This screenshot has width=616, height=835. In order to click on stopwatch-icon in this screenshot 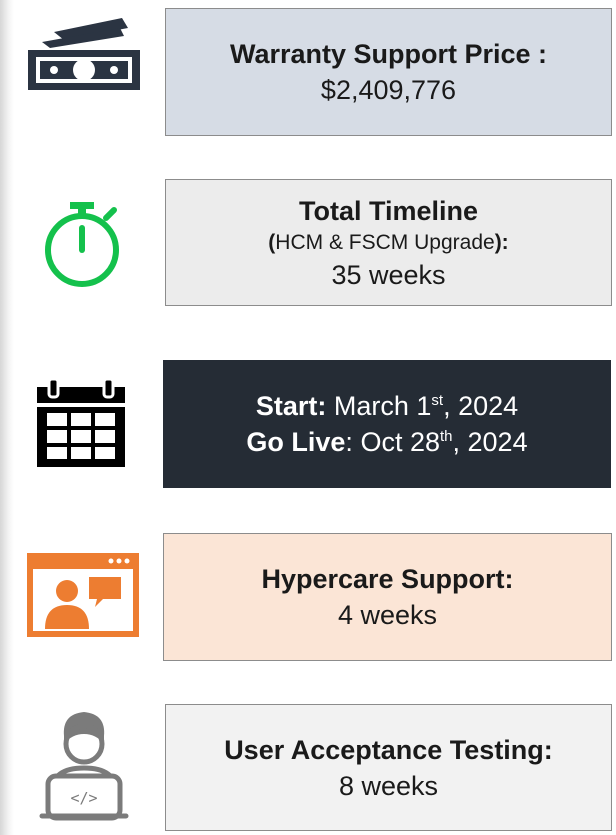, I will do `click(82, 244)`.